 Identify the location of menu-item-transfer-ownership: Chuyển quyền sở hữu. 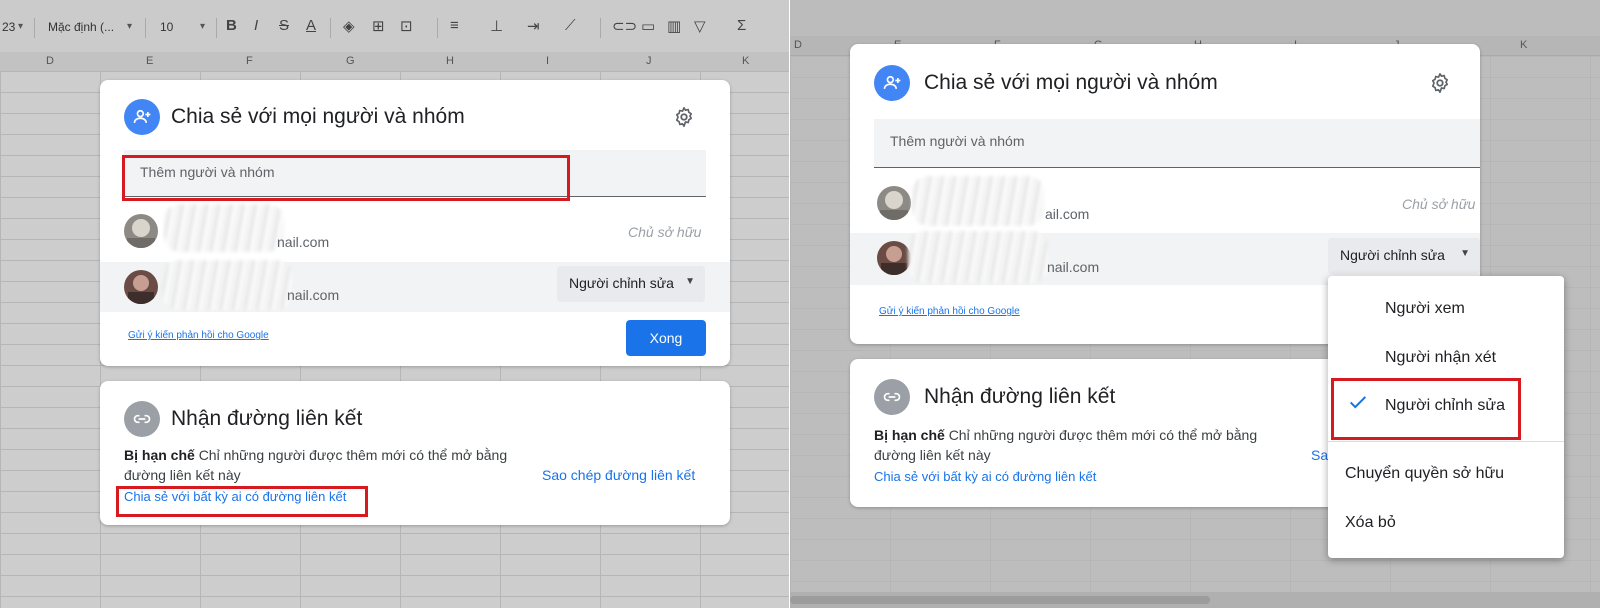
(1424, 474).